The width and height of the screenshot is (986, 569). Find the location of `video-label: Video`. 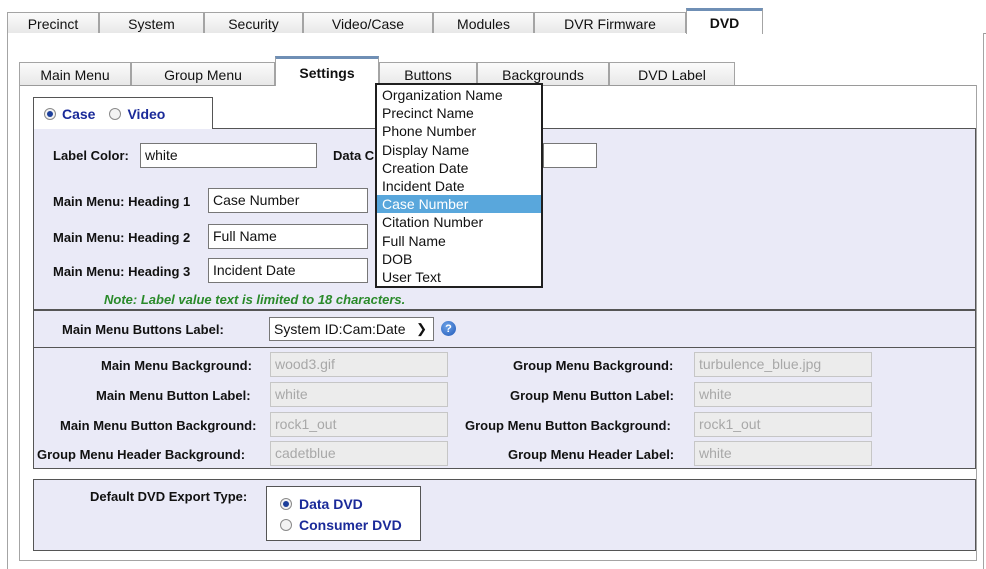

video-label: Video is located at coordinates (146, 113).